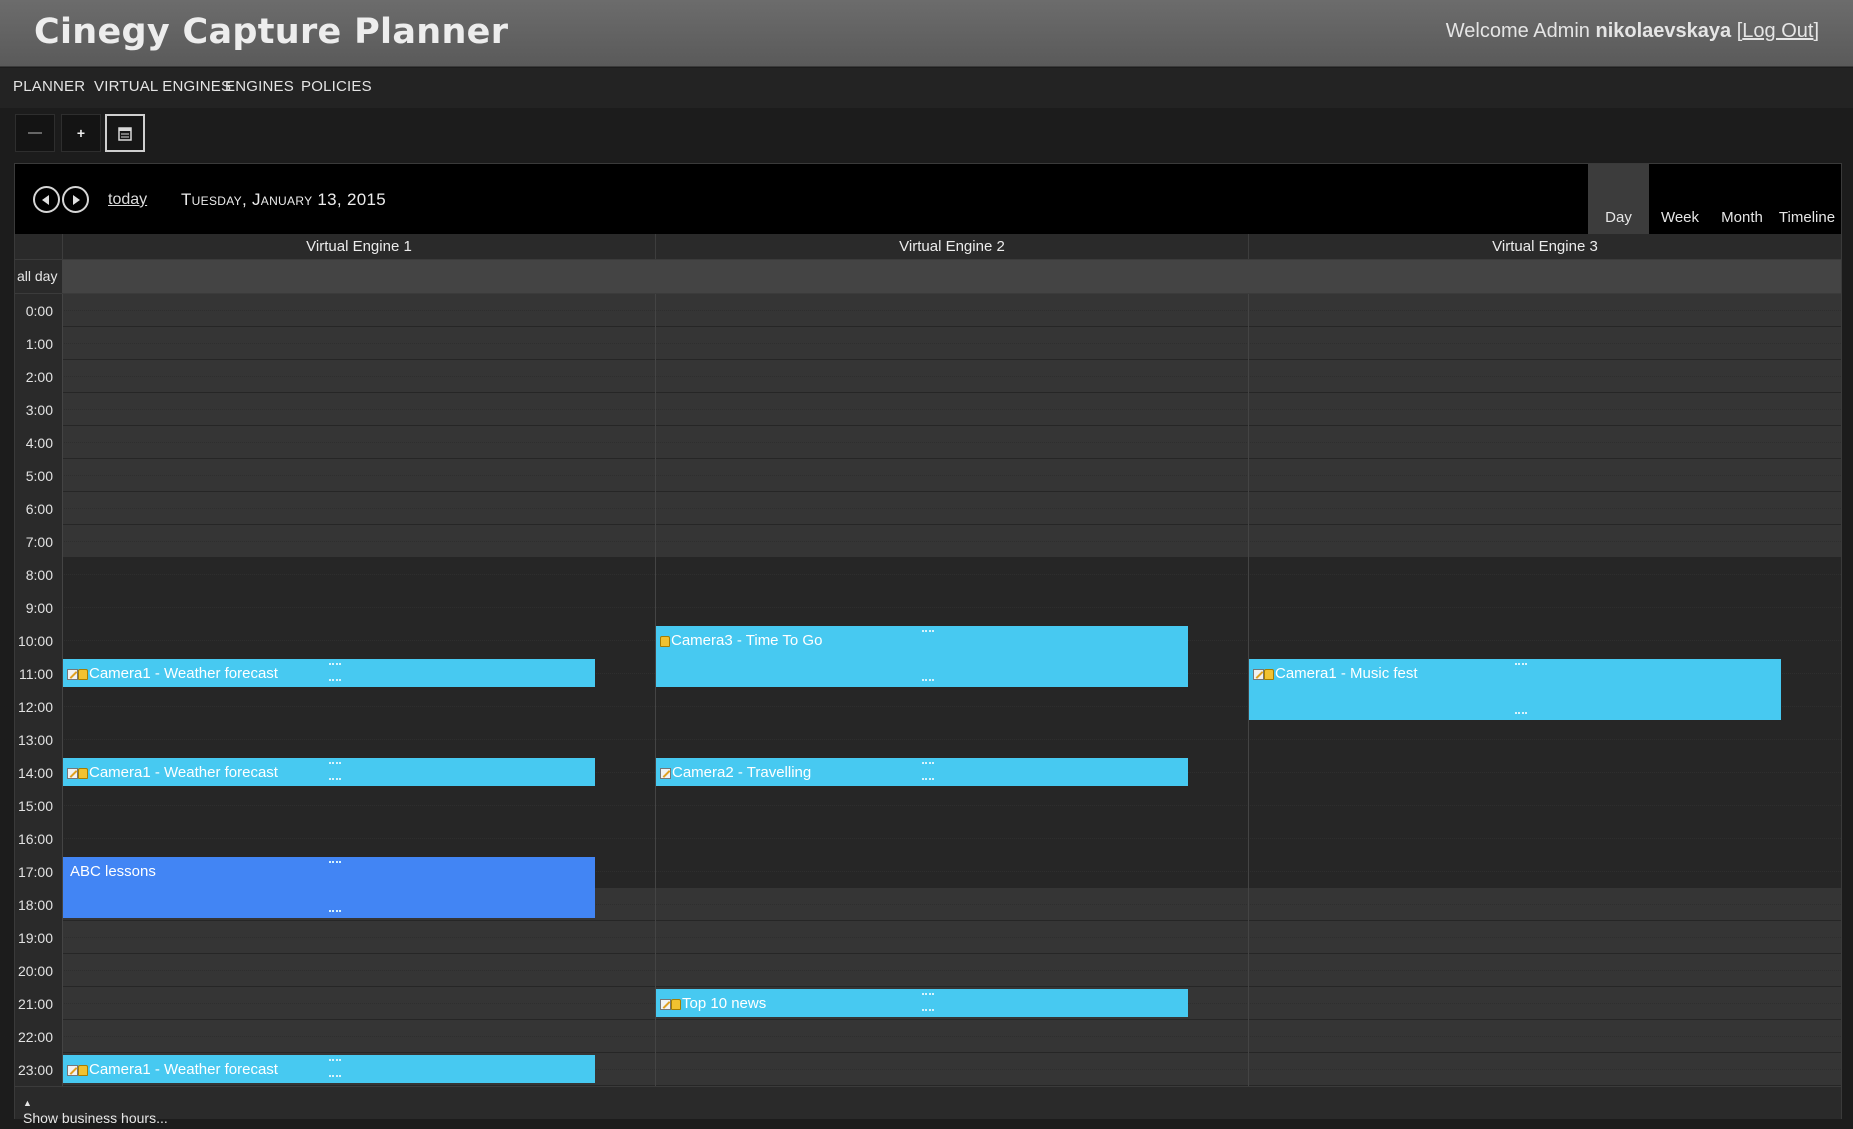 The height and width of the screenshot is (1129, 1853). What do you see at coordinates (283, 199) in the screenshot?
I see `calendar-date: Tuesday, January 13, 2015` at bounding box center [283, 199].